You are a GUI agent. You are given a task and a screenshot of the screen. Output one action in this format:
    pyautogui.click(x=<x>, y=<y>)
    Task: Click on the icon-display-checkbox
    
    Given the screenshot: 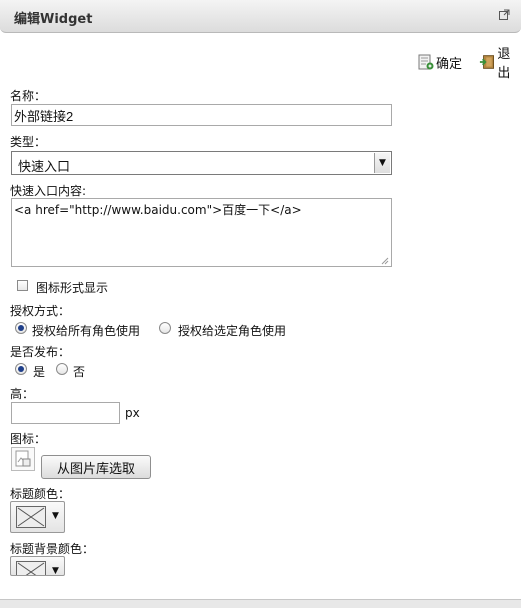 What is the action you would take?
    pyautogui.click(x=22, y=285)
    